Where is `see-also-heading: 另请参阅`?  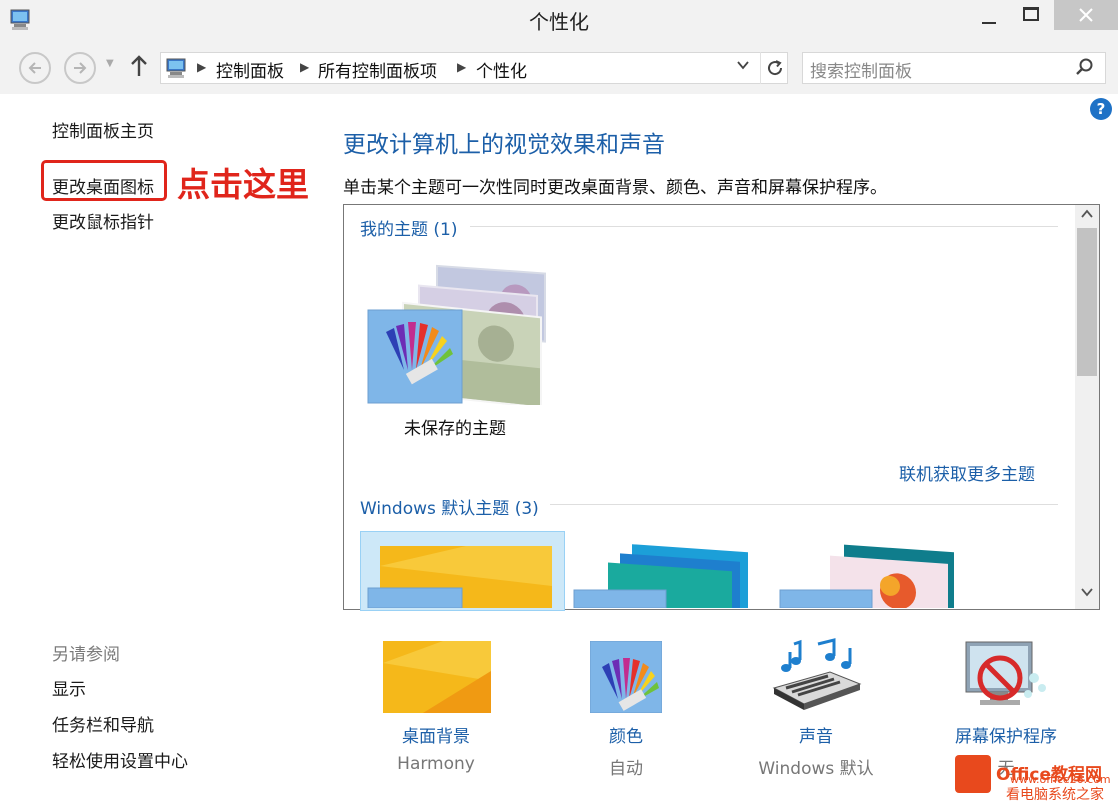 see-also-heading: 另请参阅 is located at coordinates (86, 655).